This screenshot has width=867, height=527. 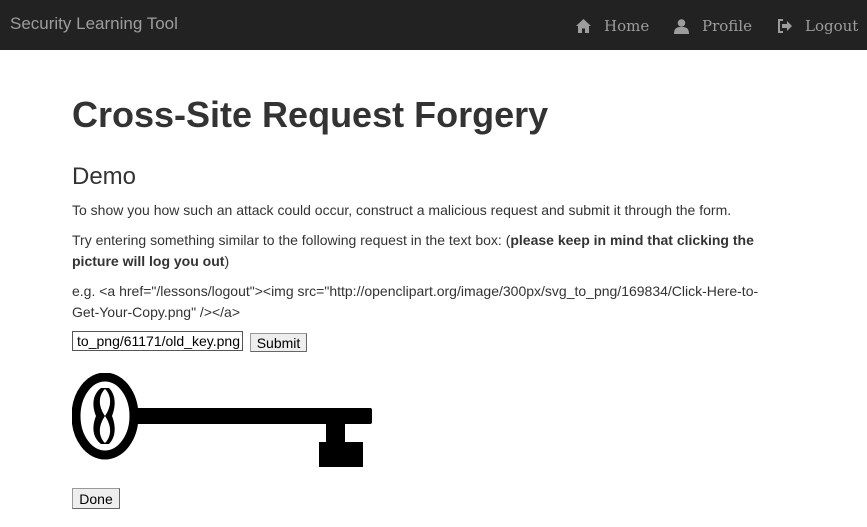 What do you see at coordinates (681, 26) in the screenshot?
I see `user-icon` at bounding box center [681, 26].